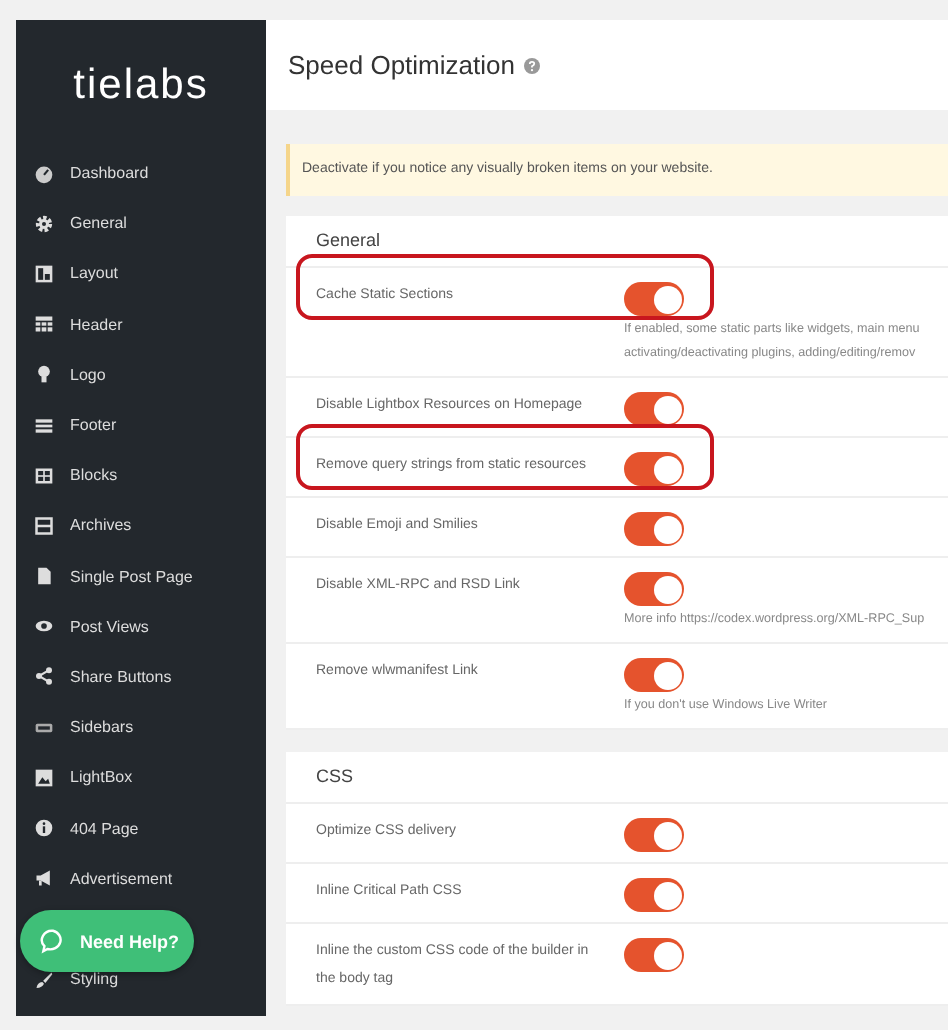  I want to click on sidebar-item: Dashboard, so click(141, 173).